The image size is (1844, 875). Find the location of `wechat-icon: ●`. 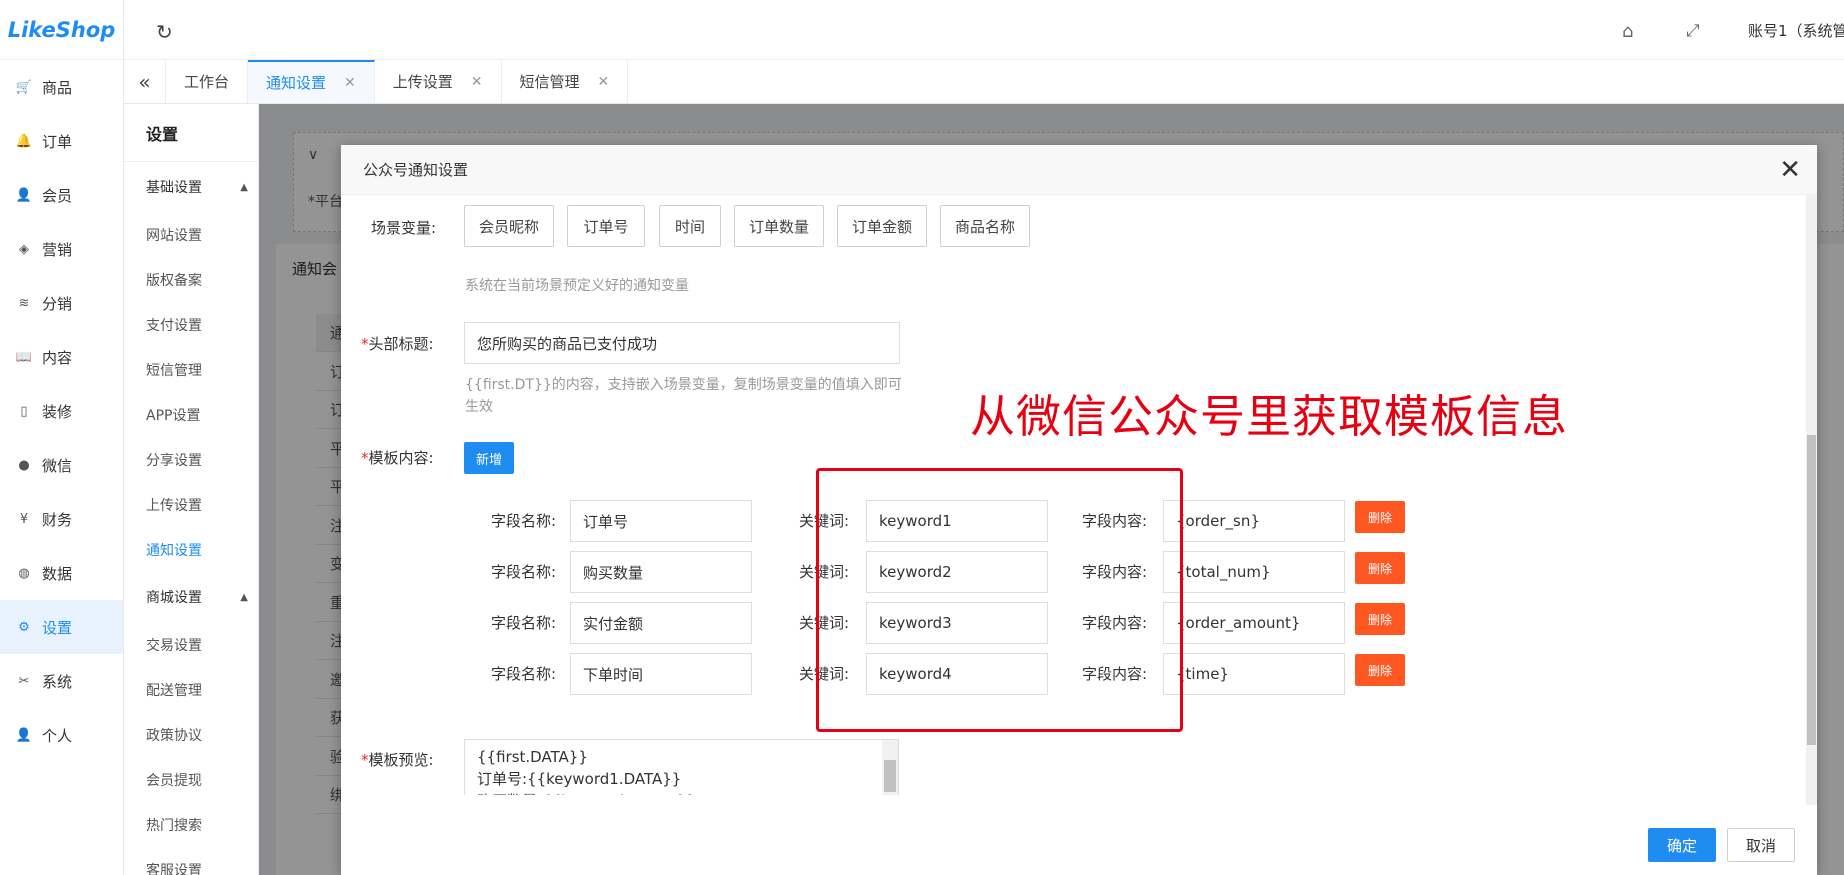

wechat-icon: ● is located at coordinates (24, 465).